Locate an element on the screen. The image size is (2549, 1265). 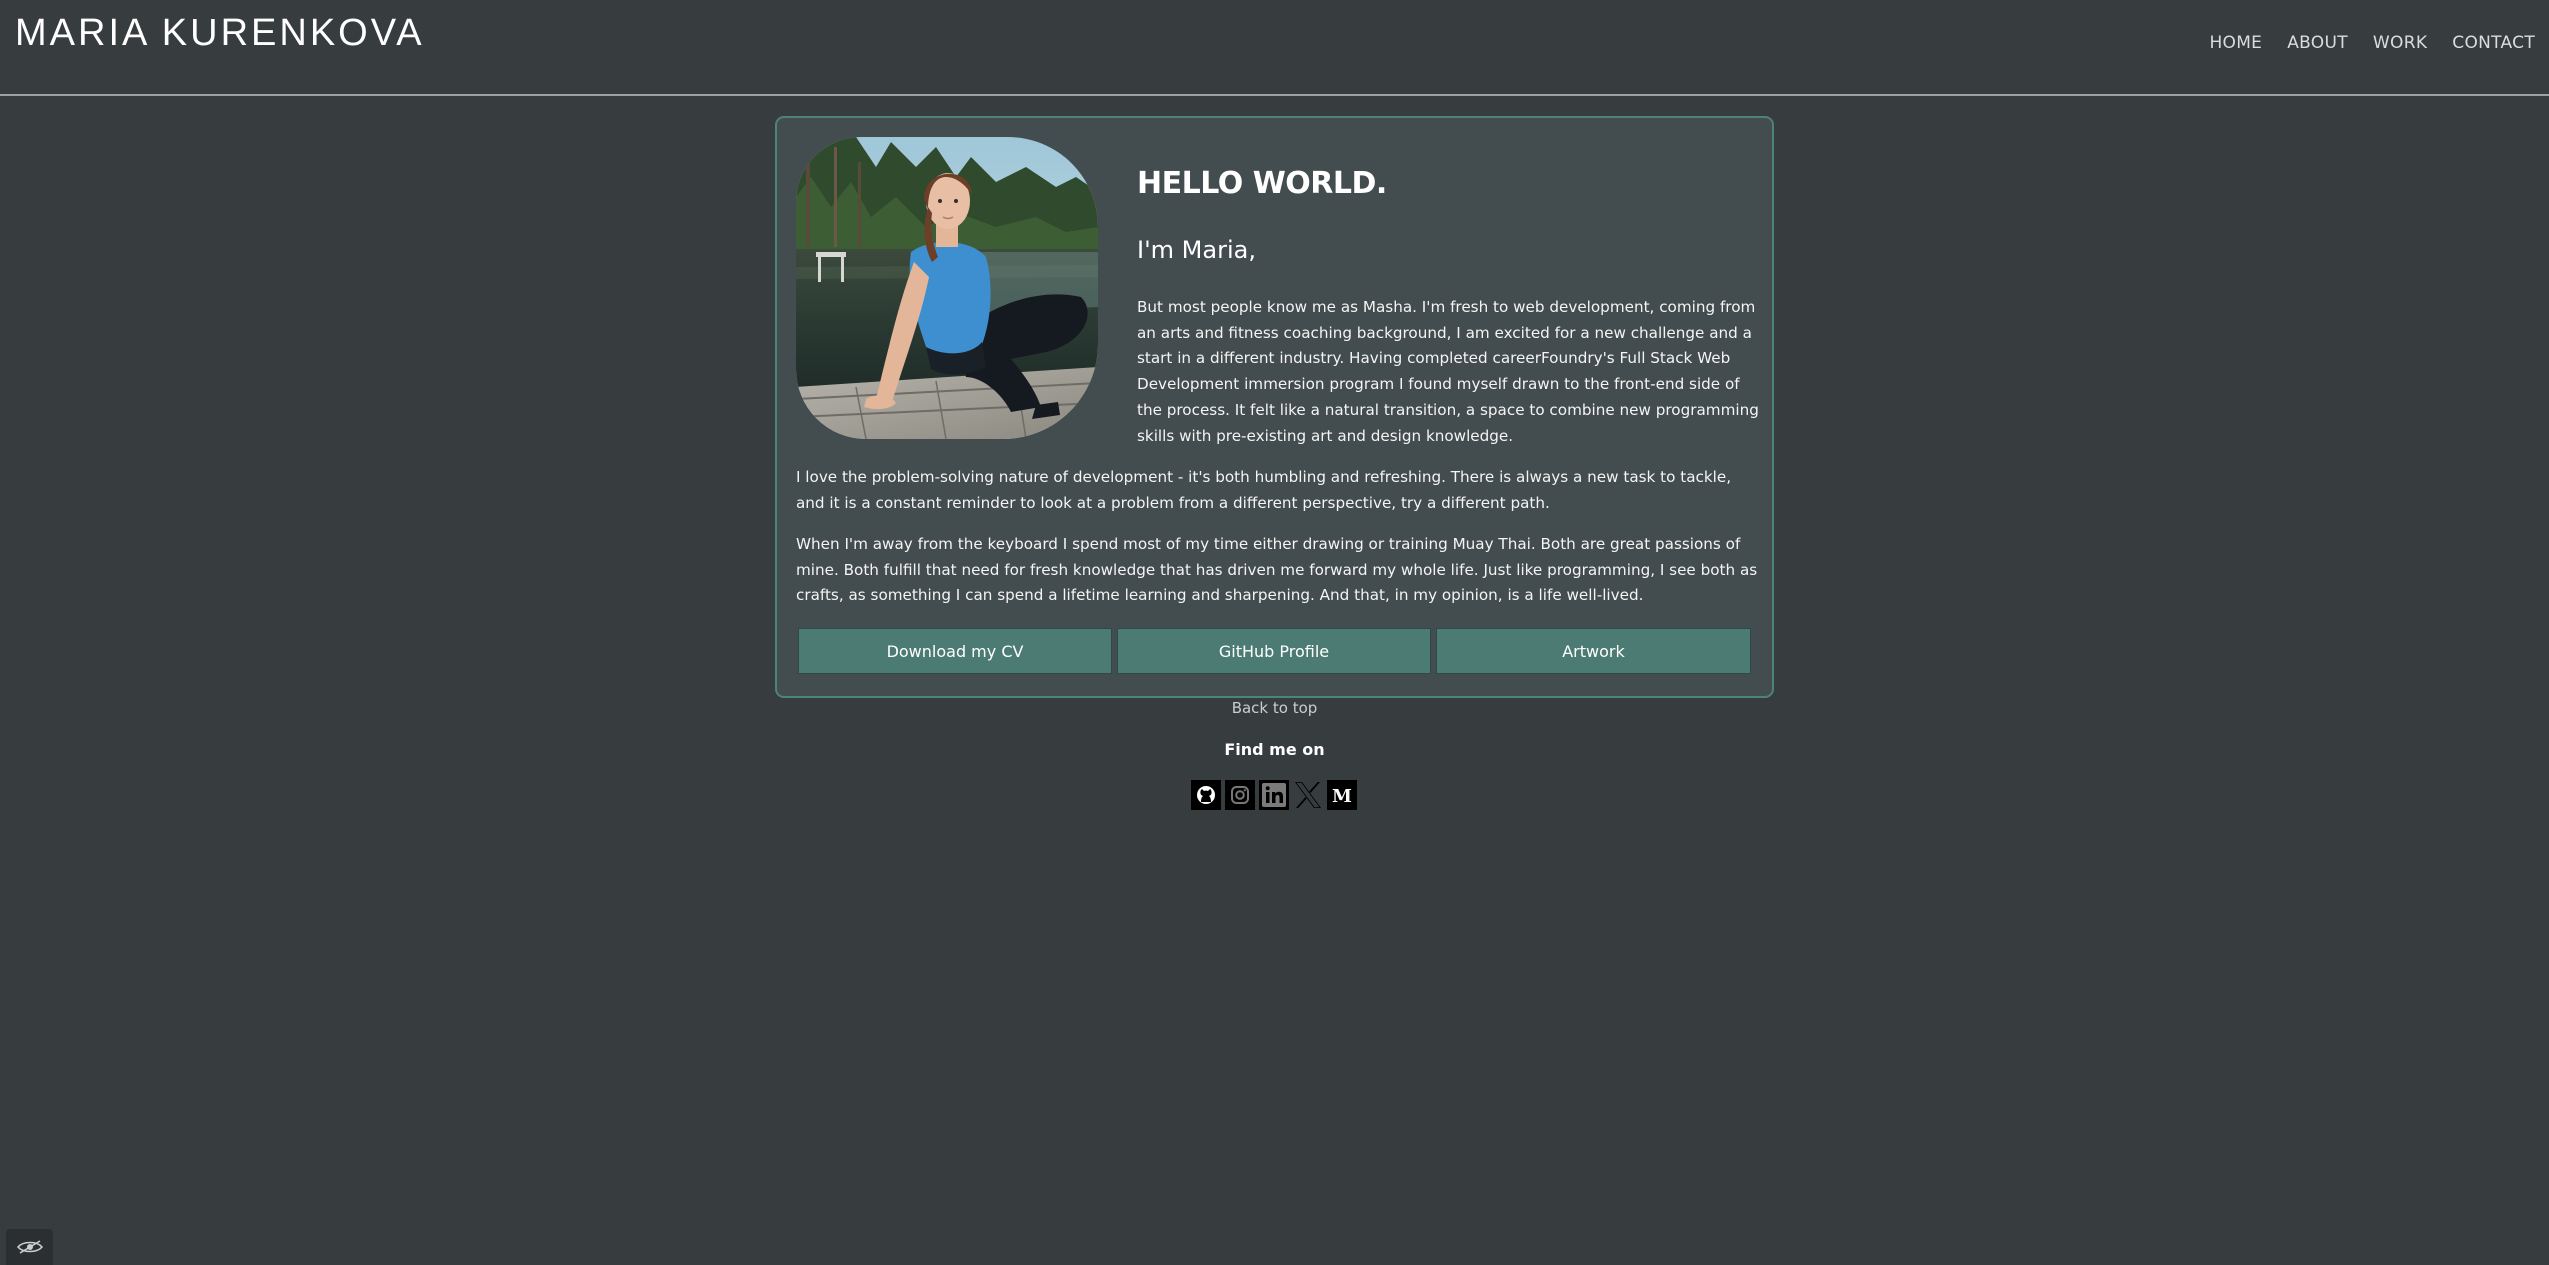
site-title: MARIA KURENKOVA is located at coordinates (220, 33).